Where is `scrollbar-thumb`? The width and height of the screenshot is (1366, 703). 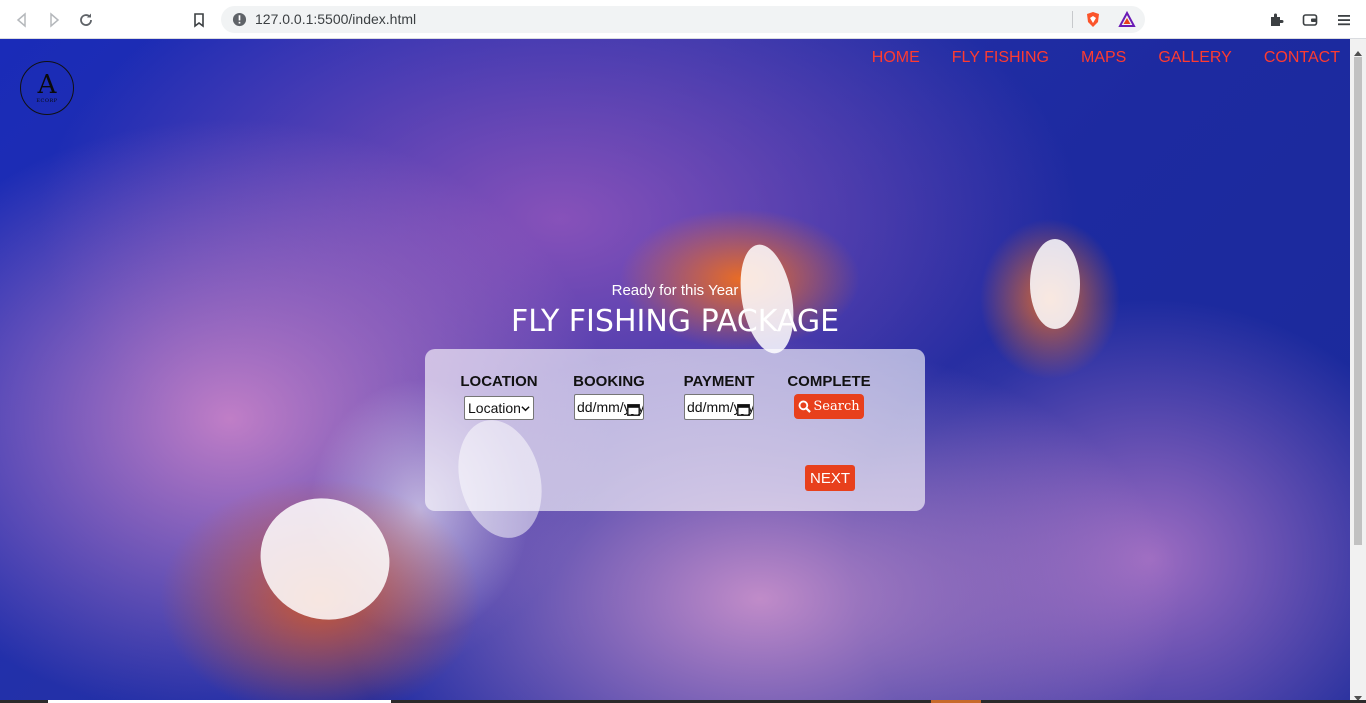
scrollbar-thumb is located at coordinates (1358, 301).